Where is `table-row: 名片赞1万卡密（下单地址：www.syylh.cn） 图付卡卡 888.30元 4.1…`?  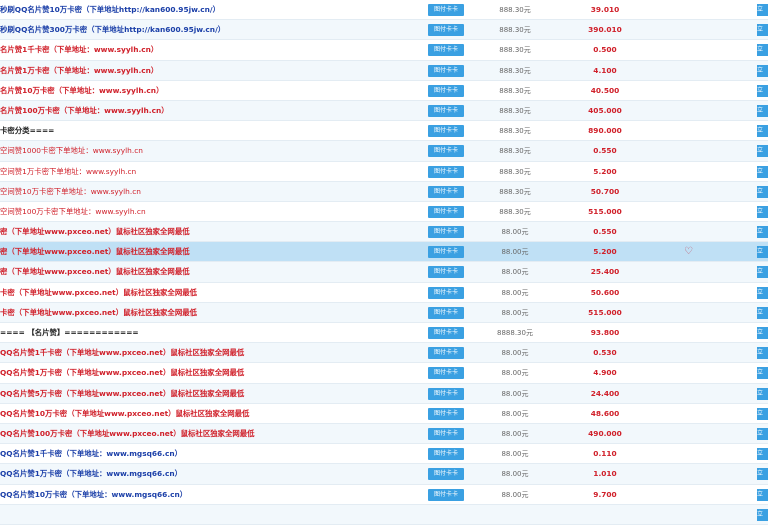
table-row: 名片赞1万卡密（下单地址：www.syylh.cn） 图付卡卡 888.30元 4.1… is located at coordinates (384, 70).